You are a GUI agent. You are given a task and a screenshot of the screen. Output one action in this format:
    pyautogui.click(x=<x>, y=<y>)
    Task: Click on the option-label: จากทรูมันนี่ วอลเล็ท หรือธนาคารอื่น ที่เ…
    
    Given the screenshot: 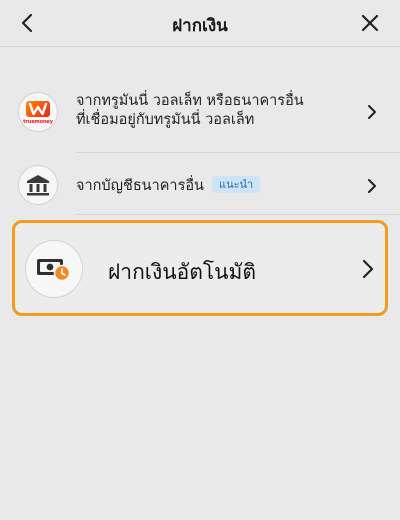 What is the action you would take?
    pyautogui.click(x=216, y=111)
    